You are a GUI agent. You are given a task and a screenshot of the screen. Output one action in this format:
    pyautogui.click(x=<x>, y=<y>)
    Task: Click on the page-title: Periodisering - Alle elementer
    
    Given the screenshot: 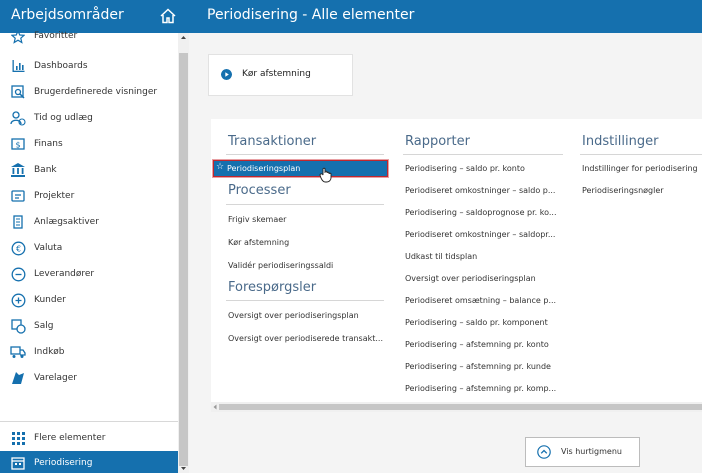 What is the action you would take?
    pyautogui.click(x=311, y=15)
    